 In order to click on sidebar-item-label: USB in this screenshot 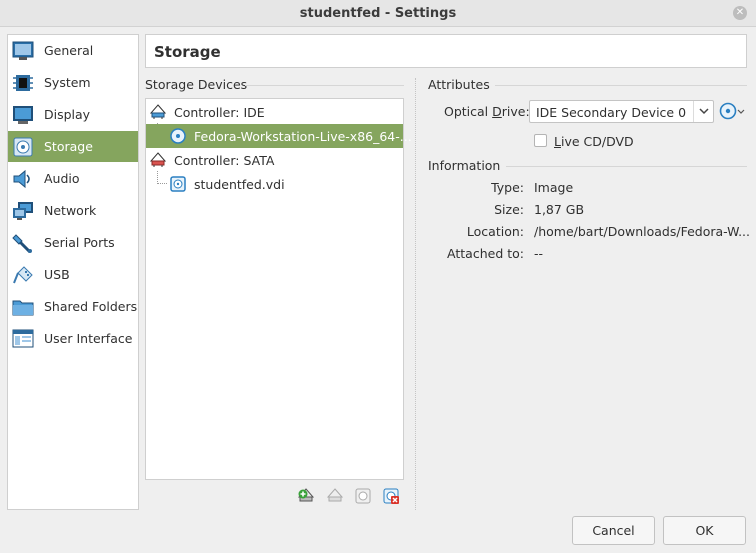, I will do `click(57, 274)`.